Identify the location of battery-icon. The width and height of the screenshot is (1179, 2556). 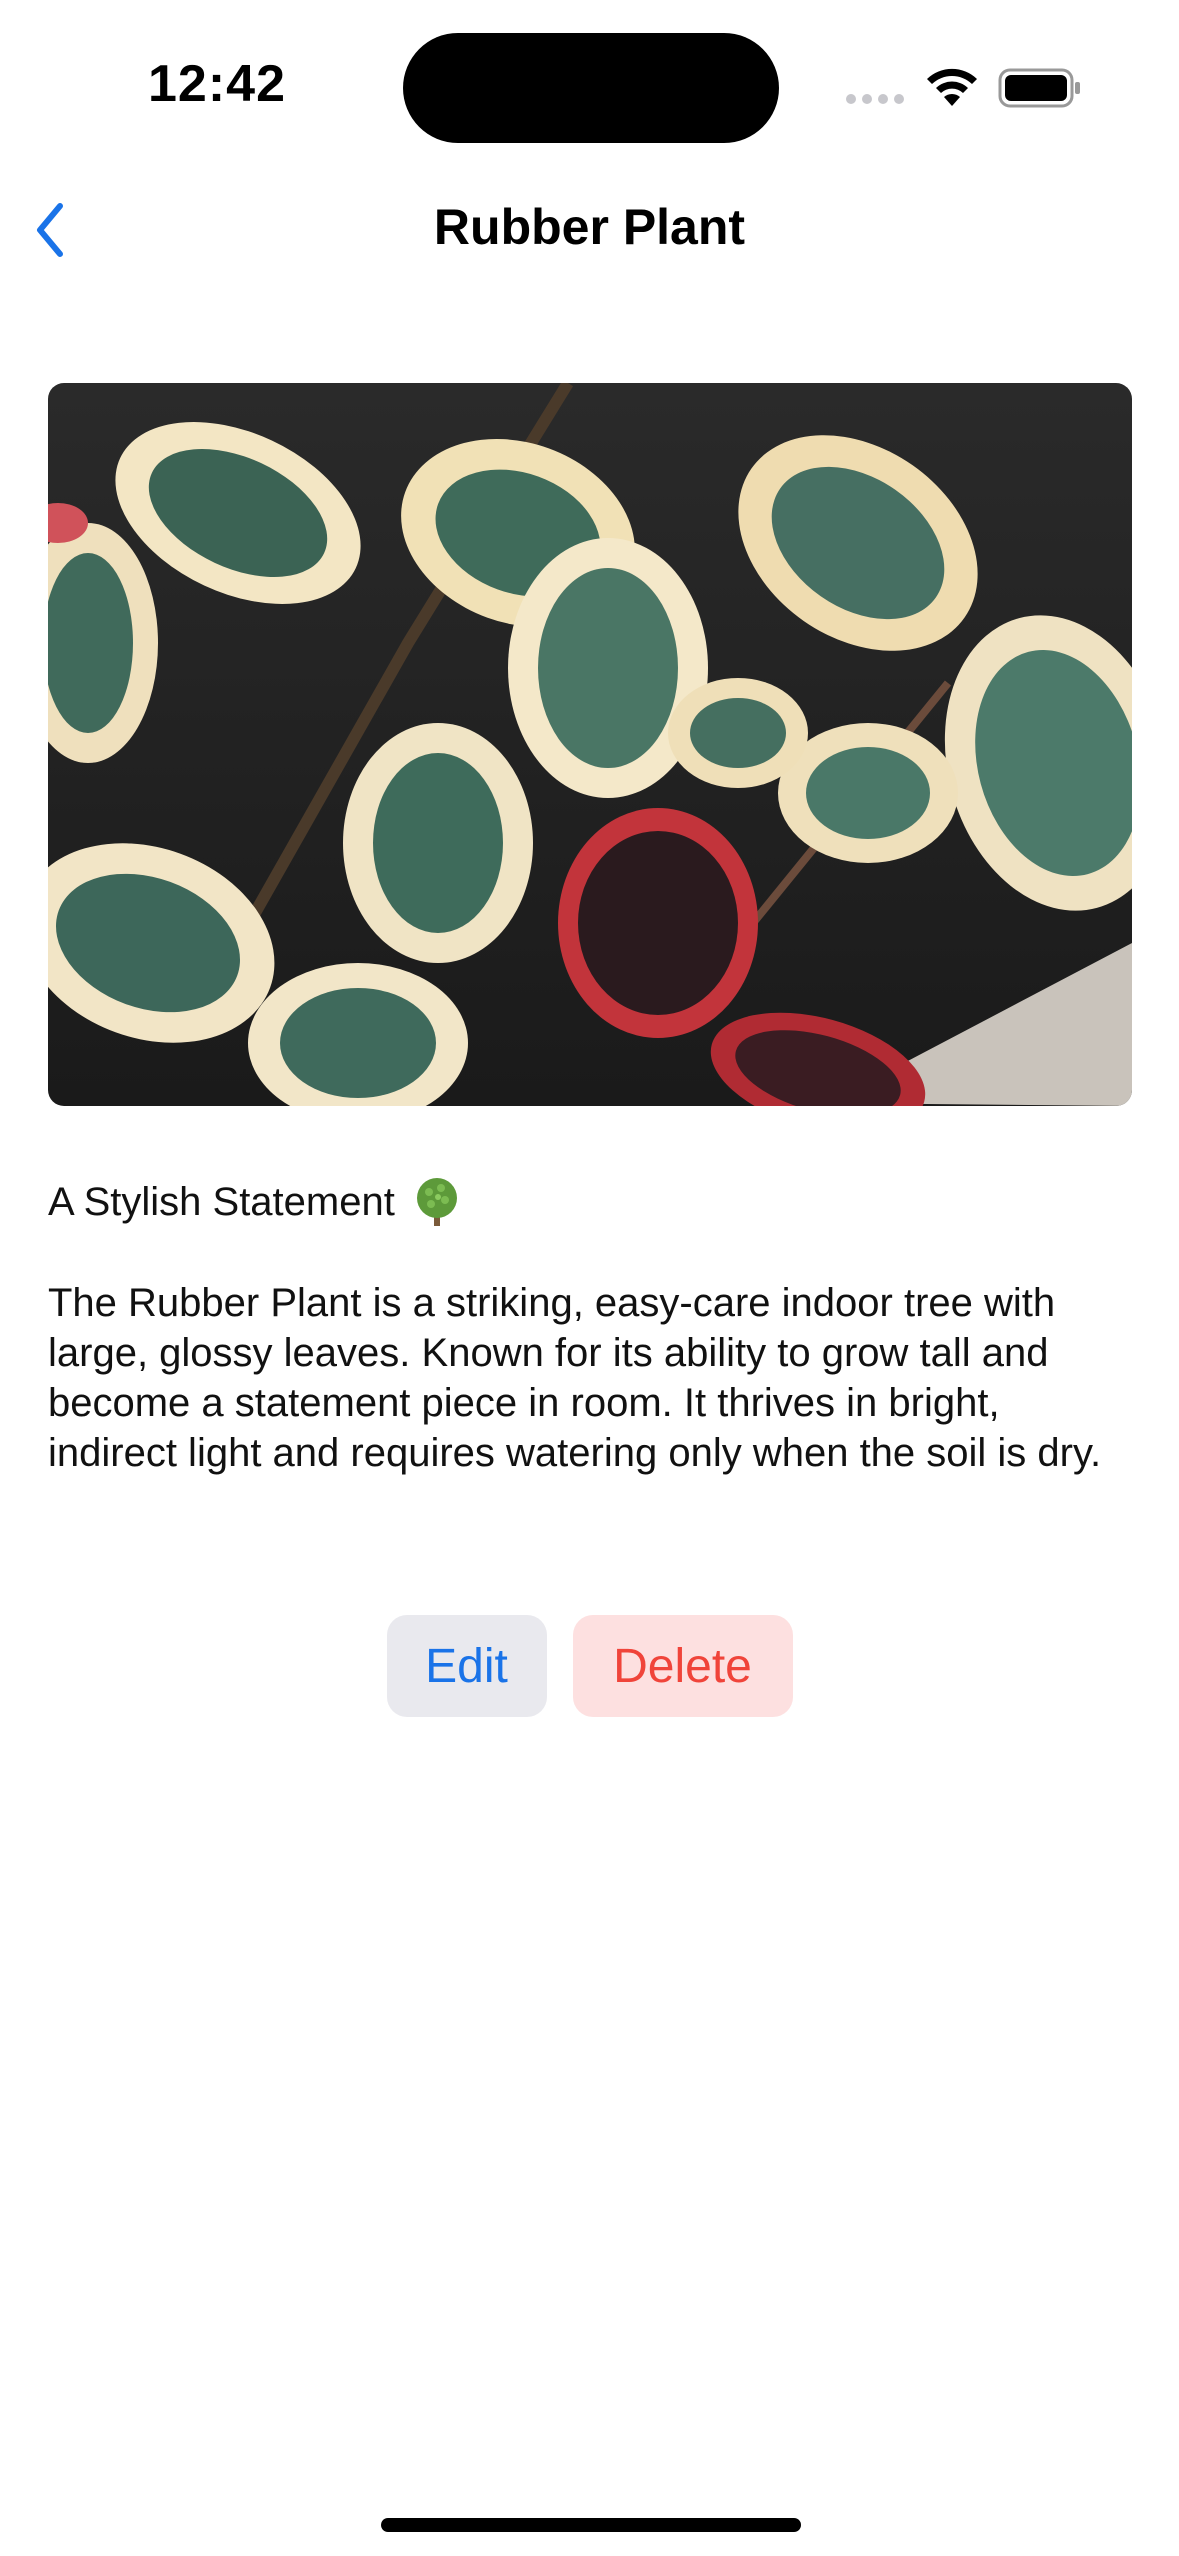
(1039, 88).